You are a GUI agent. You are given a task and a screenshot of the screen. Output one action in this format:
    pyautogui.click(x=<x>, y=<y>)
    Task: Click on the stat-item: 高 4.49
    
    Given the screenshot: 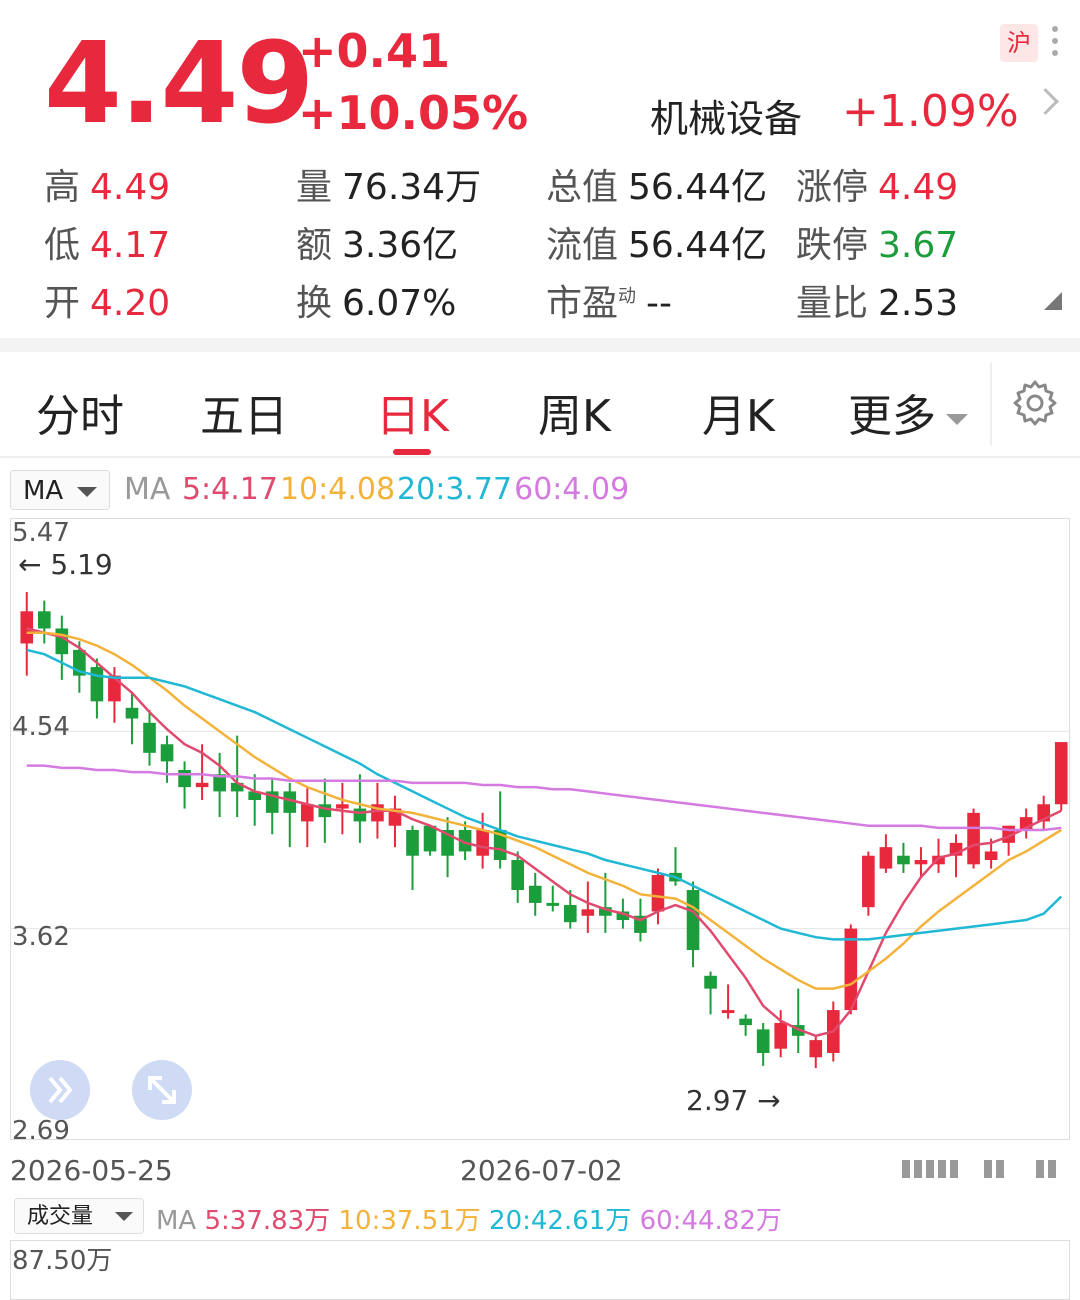 What is the action you would take?
    pyautogui.click(x=107, y=184)
    